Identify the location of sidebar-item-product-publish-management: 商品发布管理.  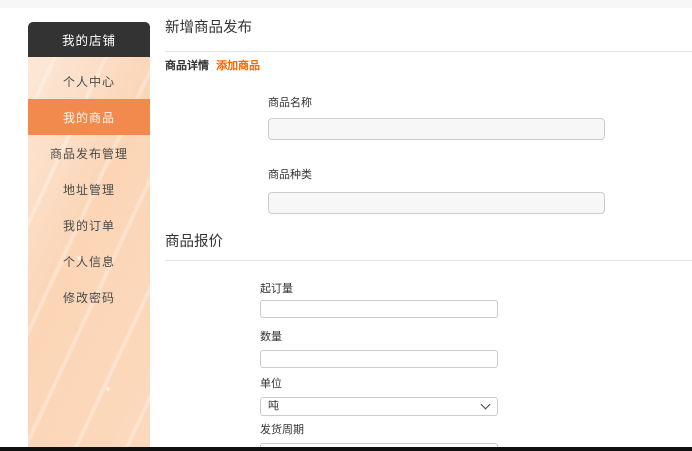
(89, 153).